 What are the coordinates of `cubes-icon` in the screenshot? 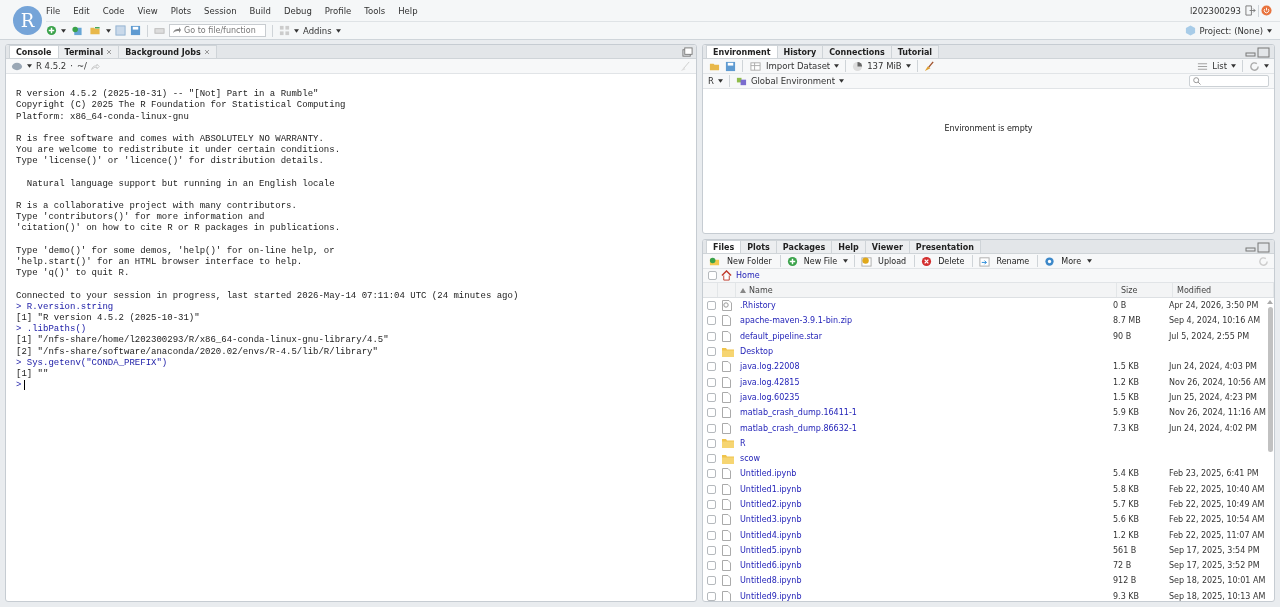 It's located at (741, 81).